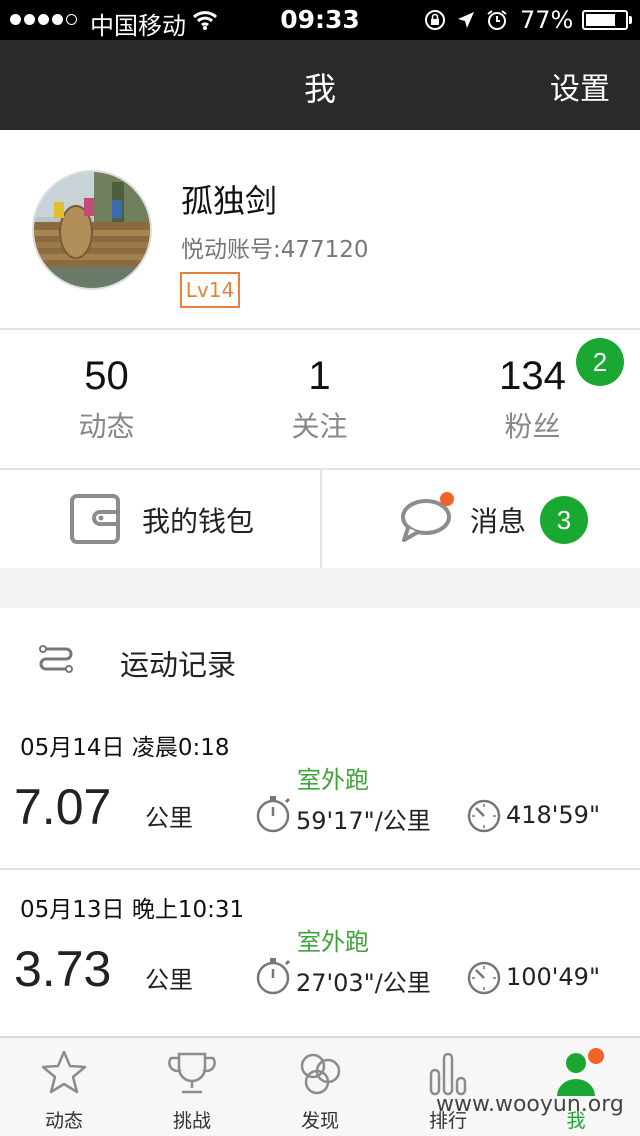 This screenshot has width=640, height=1136. Describe the element at coordinates (363, 821) in the screenshot. I see `record-pace: 59'17"/公里` at that location.